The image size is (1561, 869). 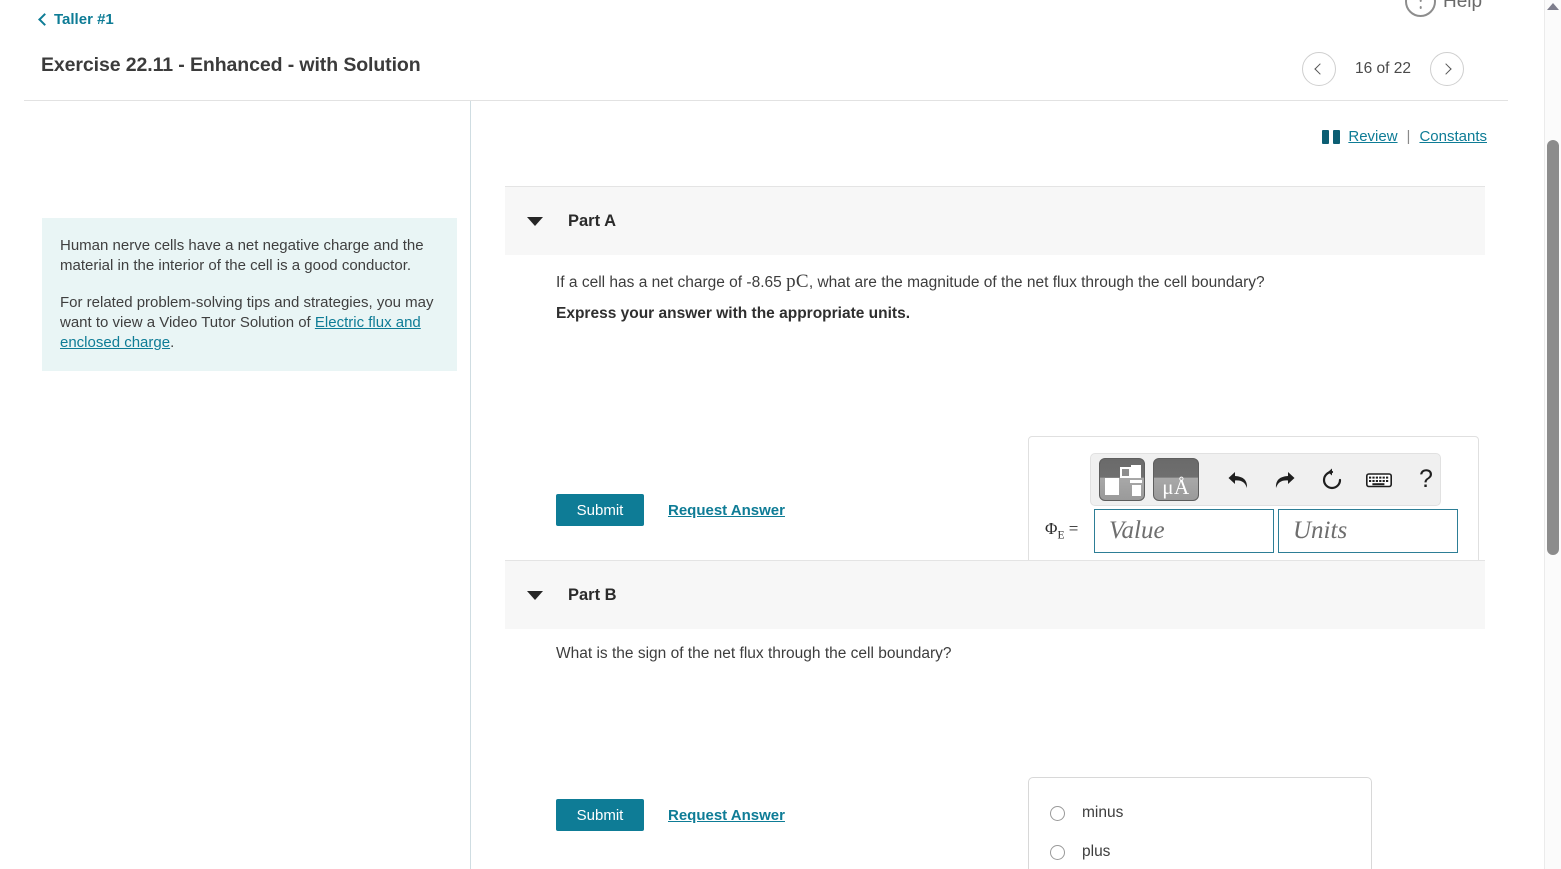 I want to click on part-a-question-math: pC, so click(x=797, y=281).